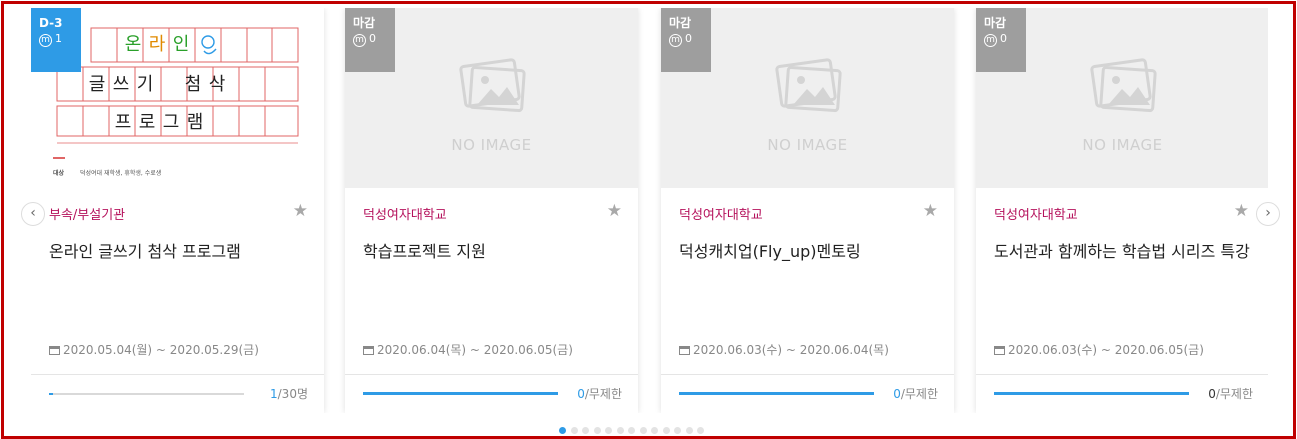 This screenshot has width=1297, height=439. Describe the element at coordinates (159, 122) in the screenshot. I see `poster-line3: 프로그램` at that location.